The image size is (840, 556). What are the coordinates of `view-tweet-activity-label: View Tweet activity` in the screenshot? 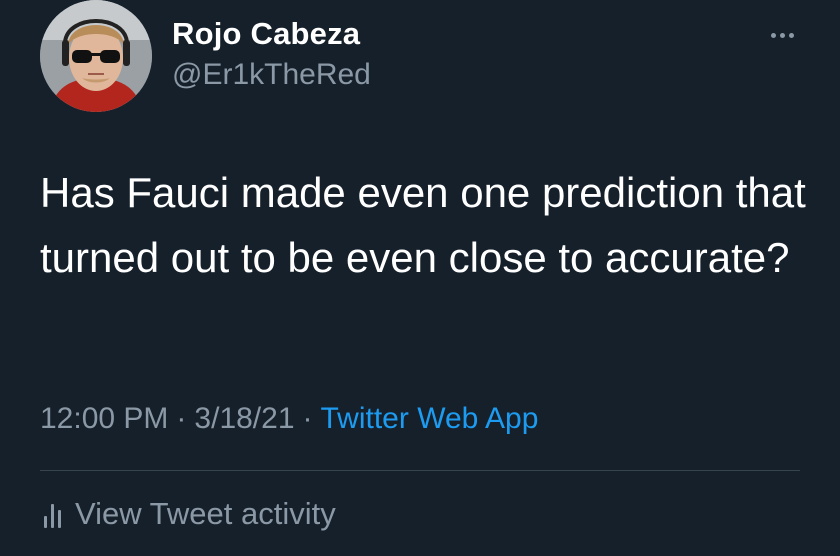 It's located at (205, 513).